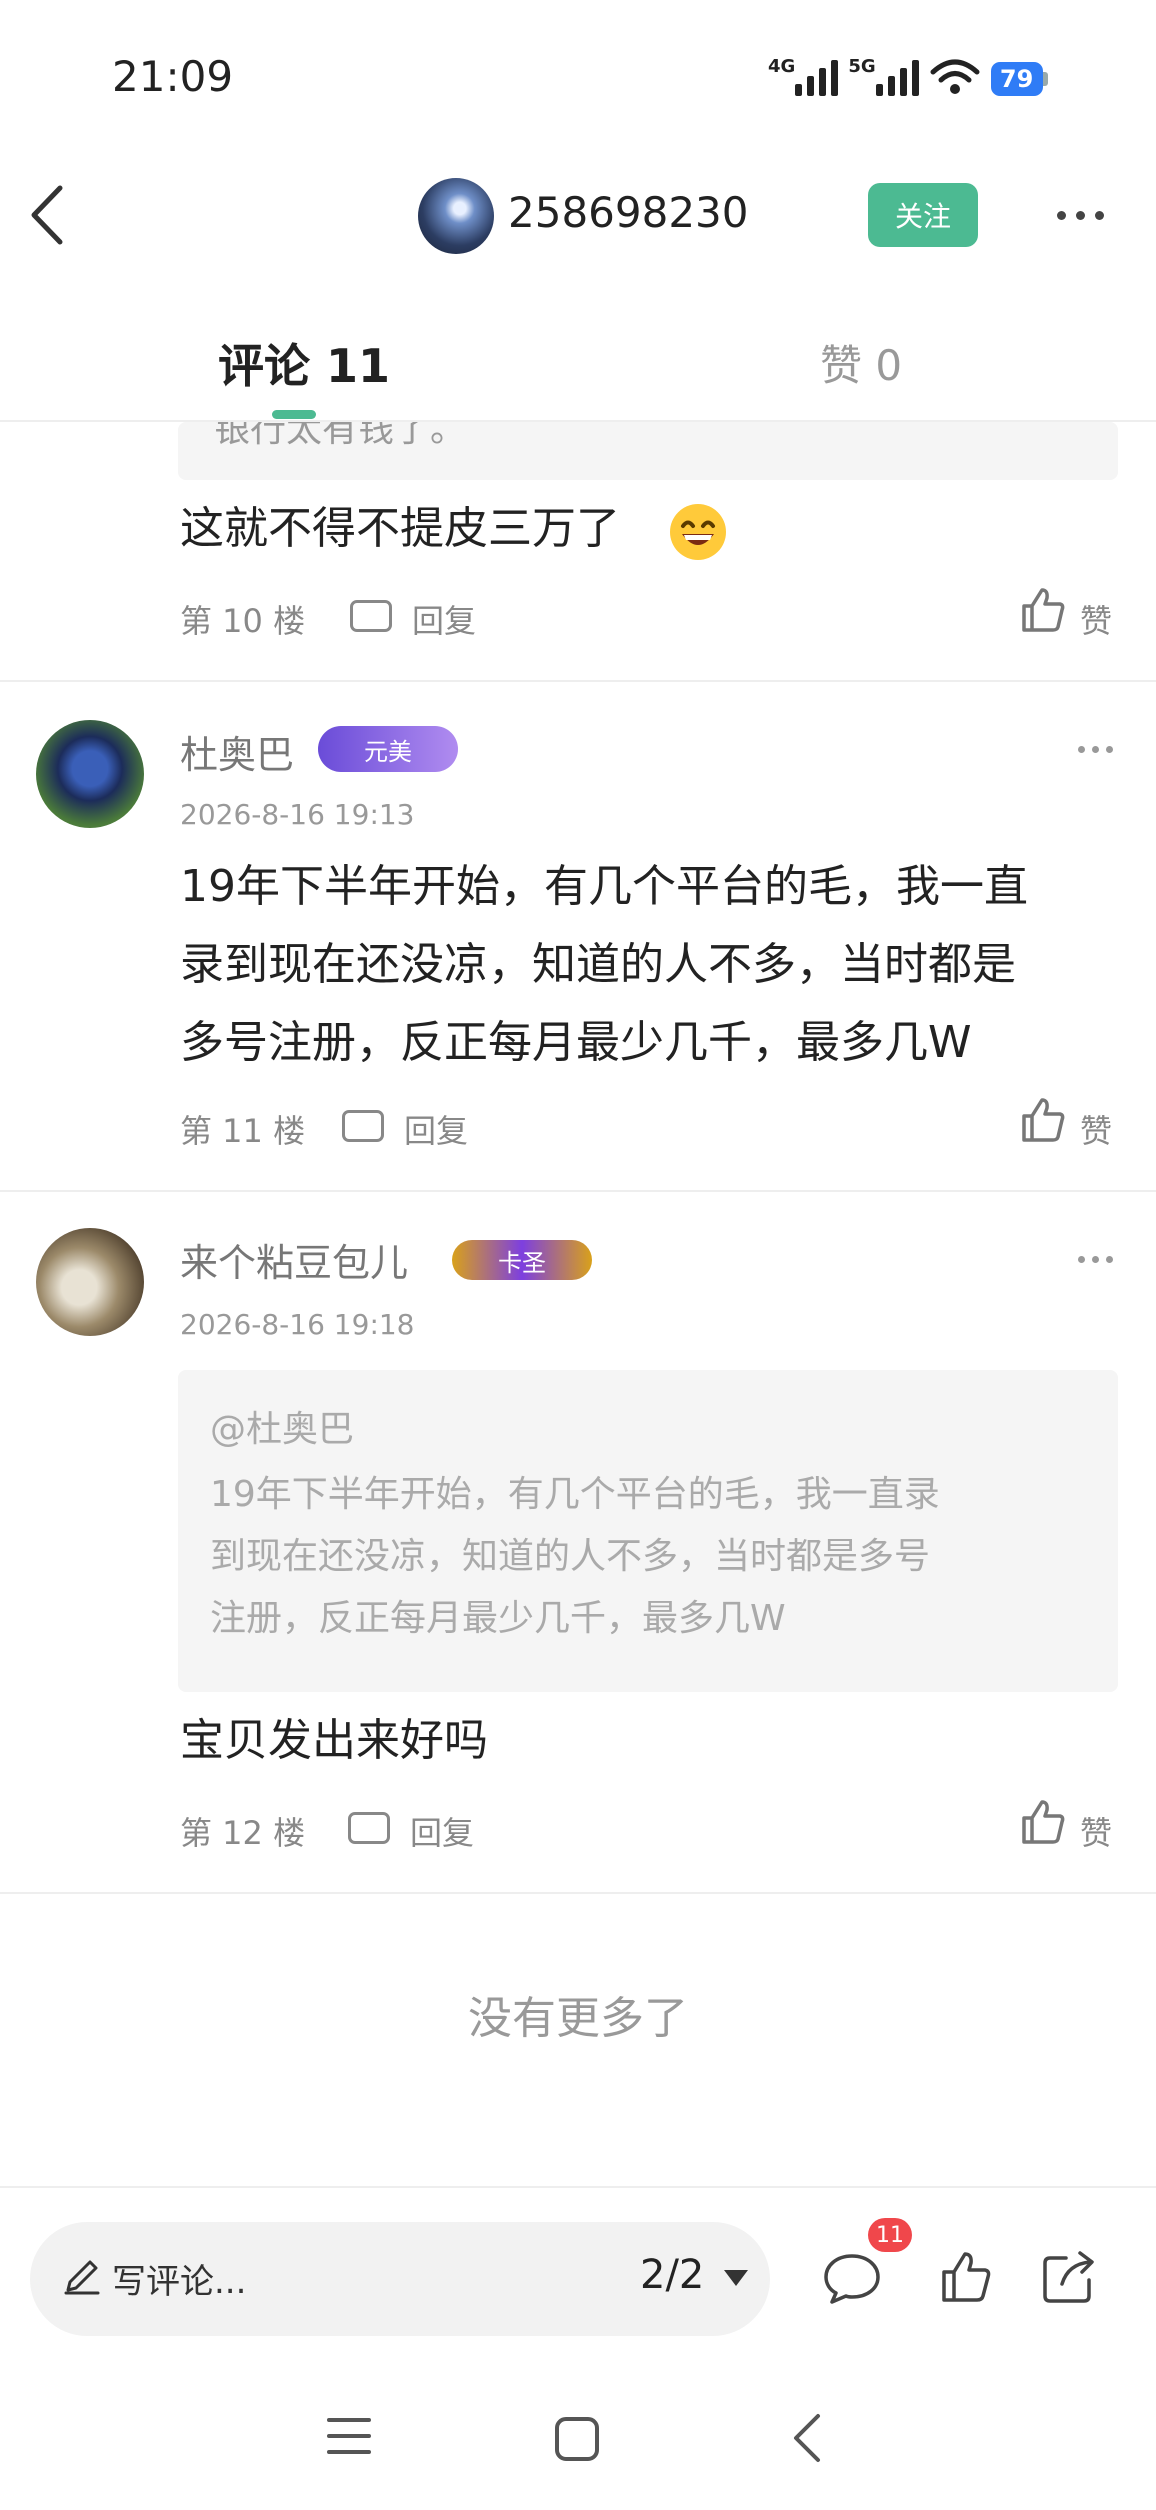 This screenshot has height=2510, width=1156. I want to click on header-user-id: 258698230, so click(628, 212).